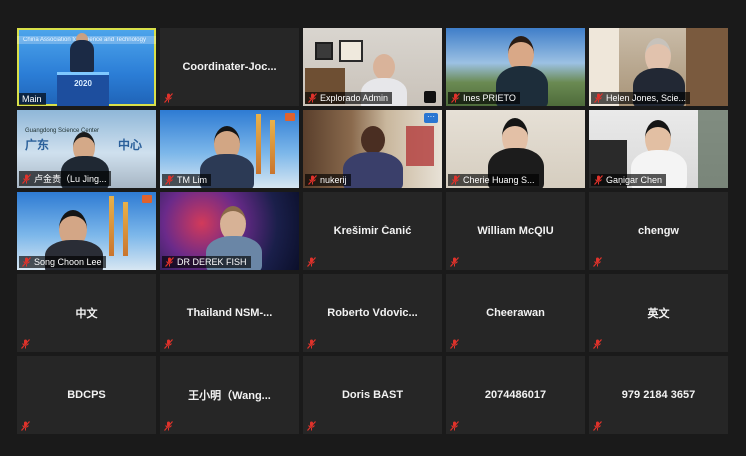 This screenshot has height=456, width=746. I want to click on participant-name: 2074486017, so click(515, 395).